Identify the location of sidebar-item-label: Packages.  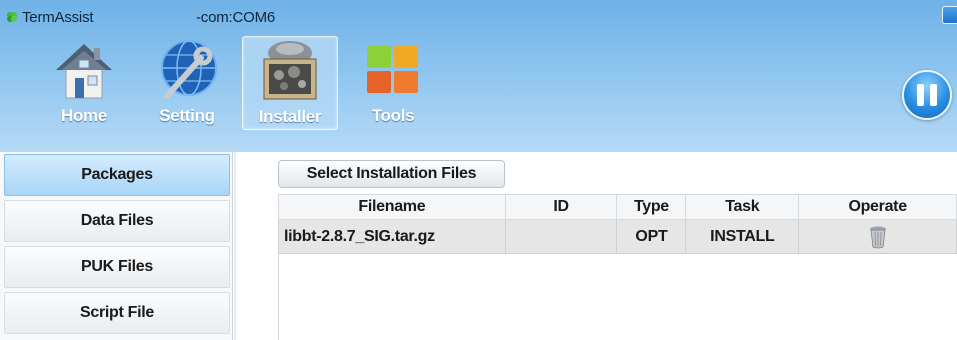
(117, 174).